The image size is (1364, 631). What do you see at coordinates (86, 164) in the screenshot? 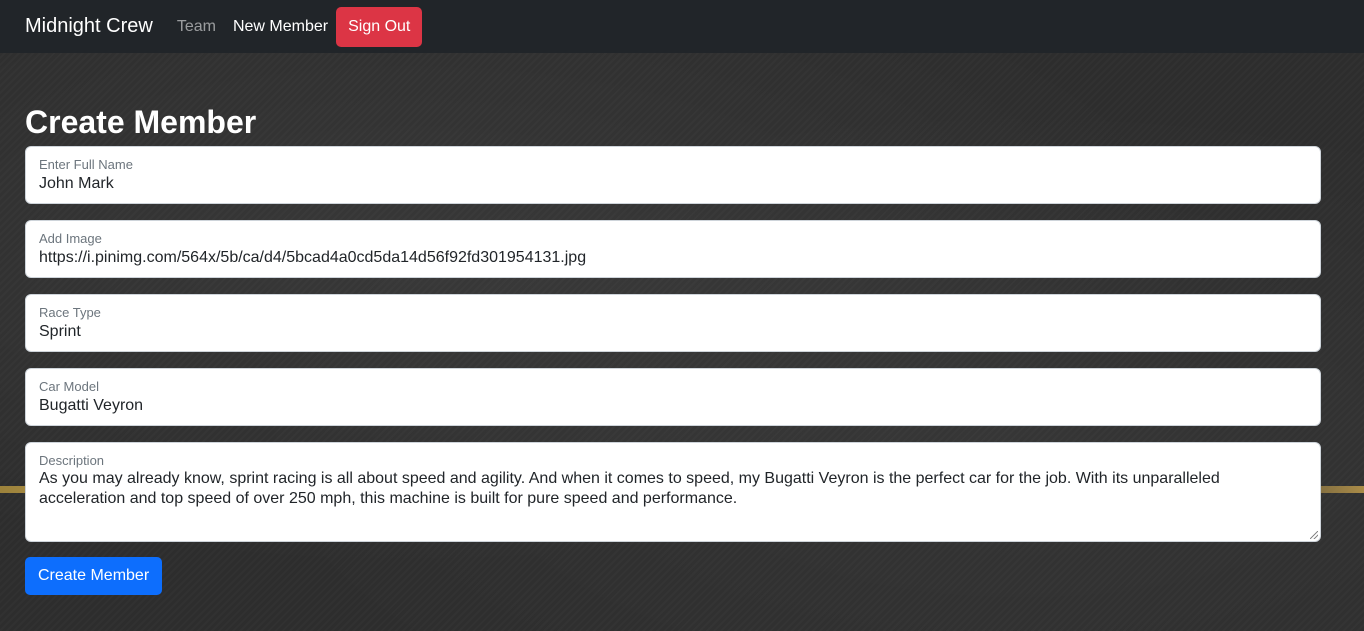
I see `full-name-label: Enter Full Name` at bounding box center [86, 164].